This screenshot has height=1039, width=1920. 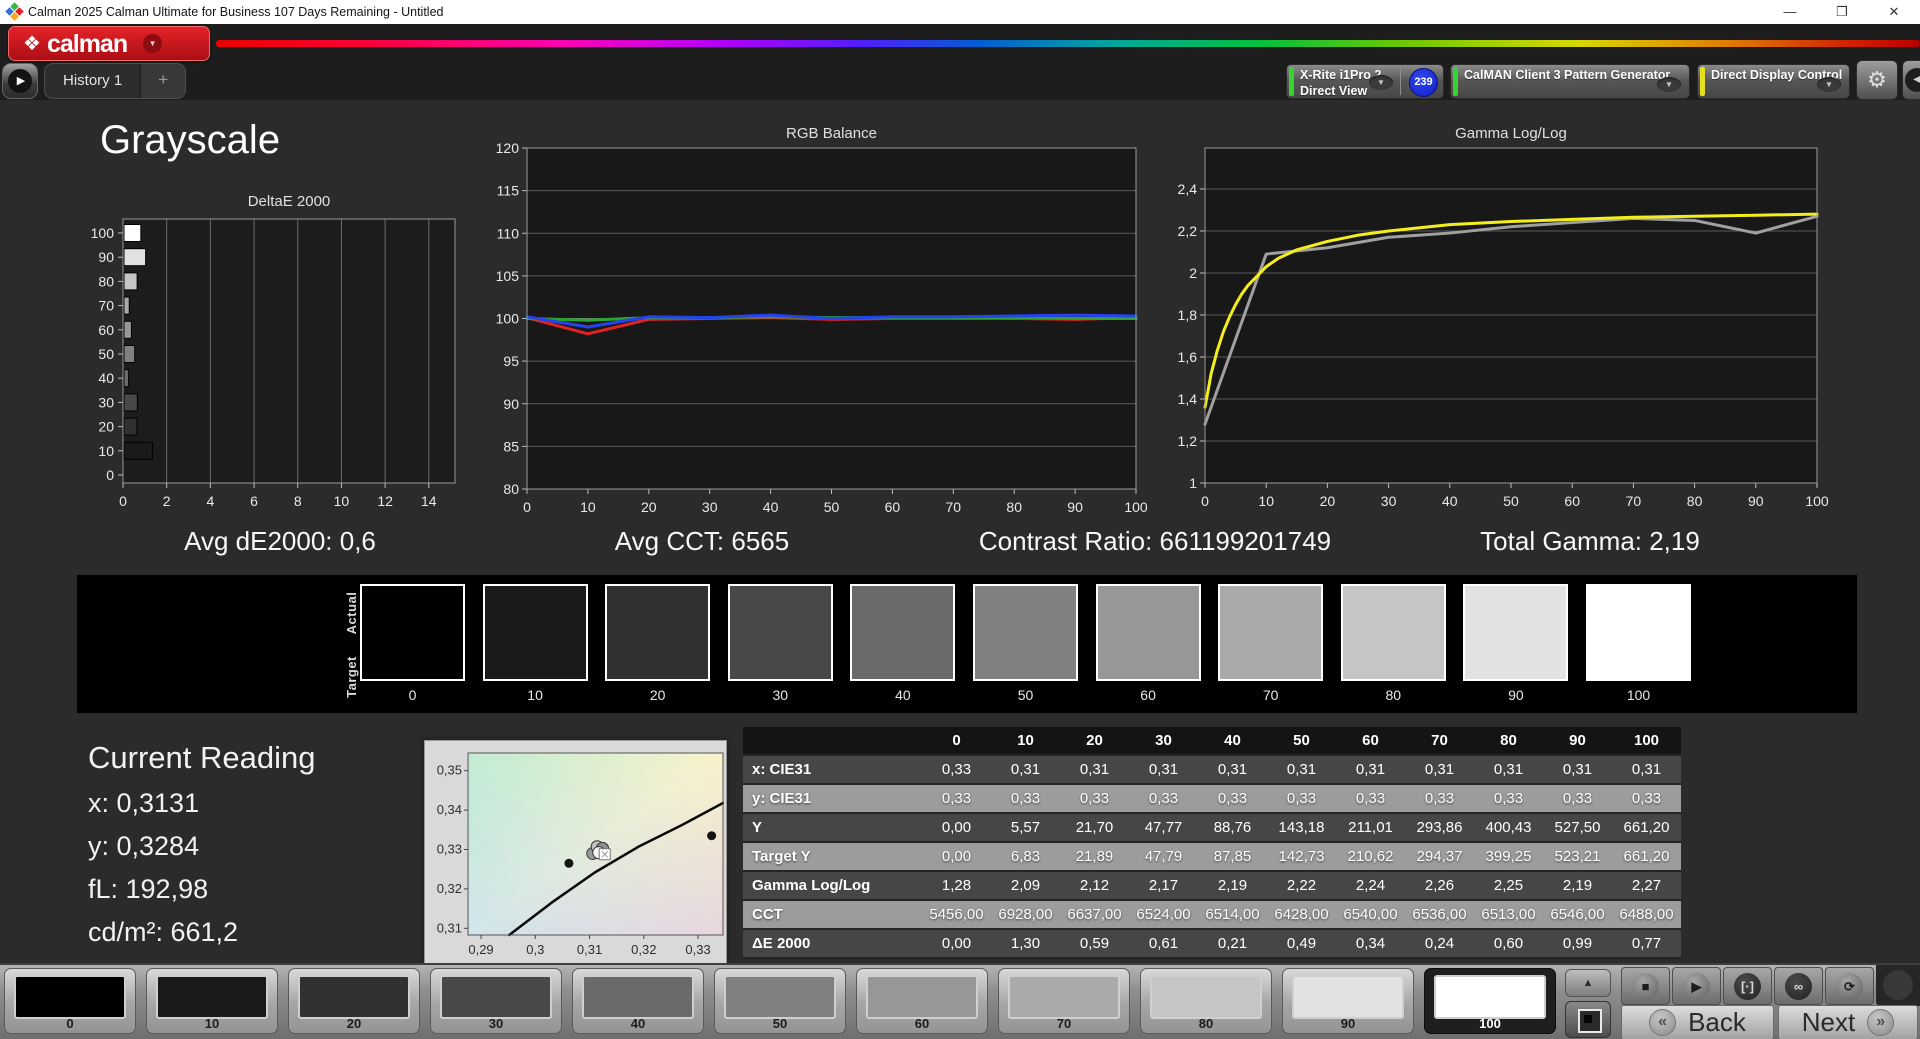 I want to click on calman-menu-button: ❖ calman ▼, so click(x=109, y=43).